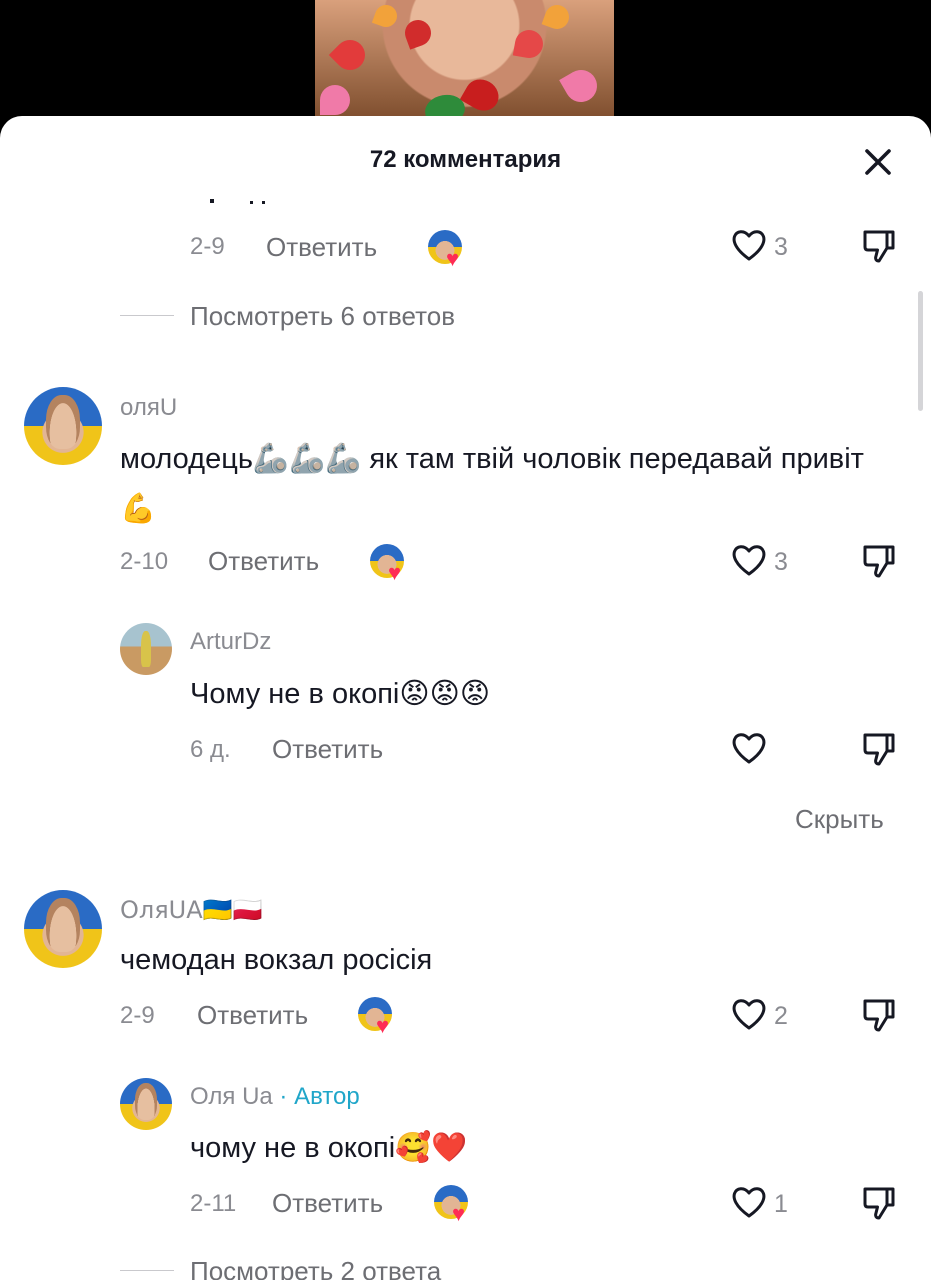 This screenshot has height=1280, width=931. What do you see at coordinates (839, 819) in the screenshot?
I see `hide-replies-button: Скрыть` at bounding box center [839, 819].